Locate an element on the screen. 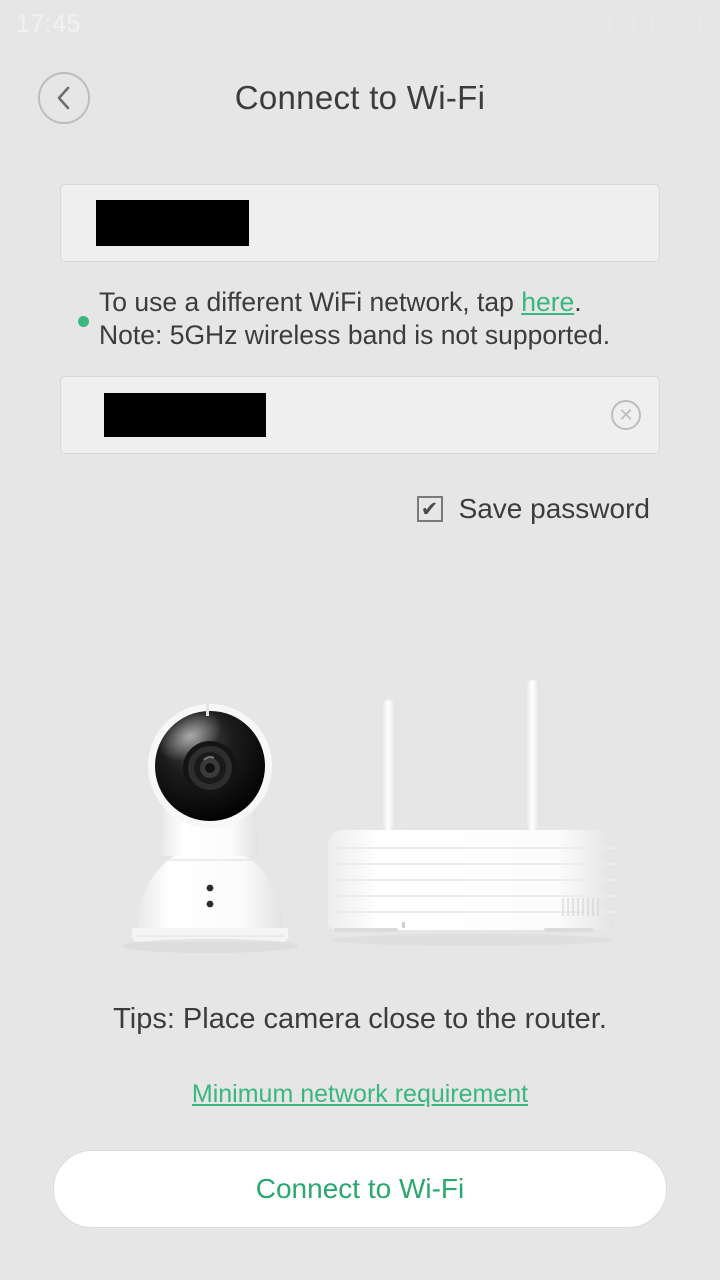 The width and height of the screenshot is (720, 1280). more-dots-icon is located at coordinates (530, 24).